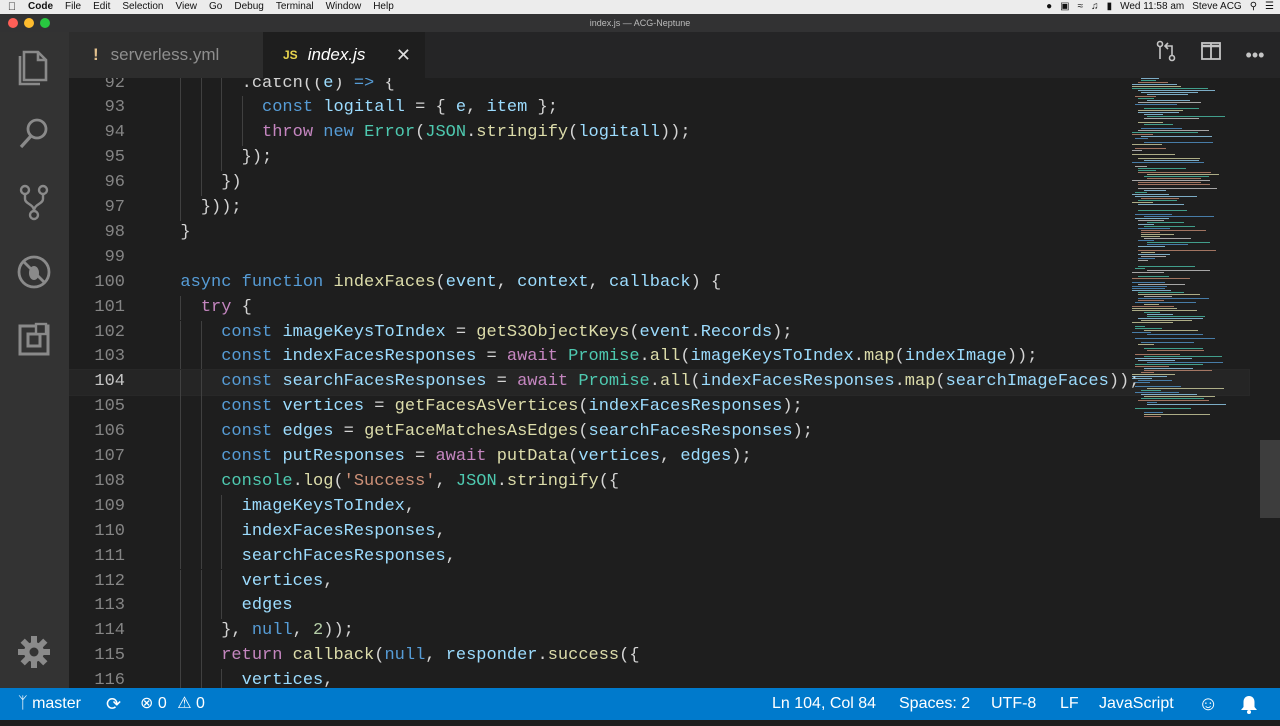  Describe the element at coordinates (97, 283) in the screenshot. I see `line-number: 100` at that location.